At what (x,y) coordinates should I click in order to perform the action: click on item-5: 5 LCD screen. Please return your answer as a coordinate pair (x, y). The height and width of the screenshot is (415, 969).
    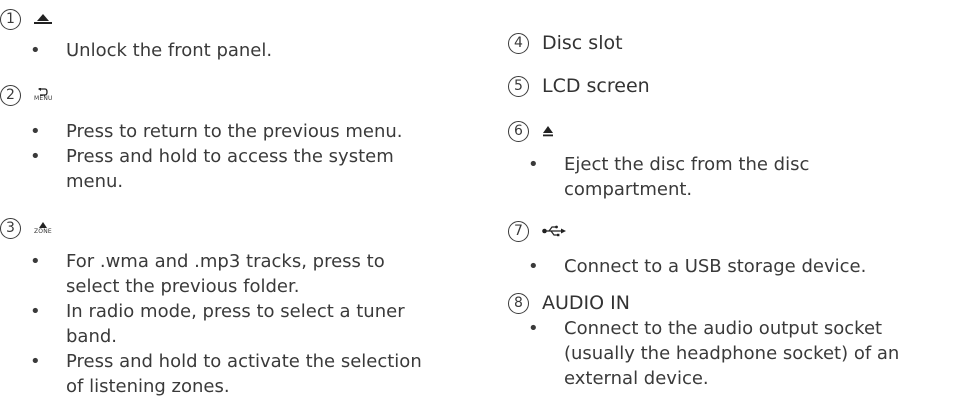
    Looking at the image, I should click on (579, 86).